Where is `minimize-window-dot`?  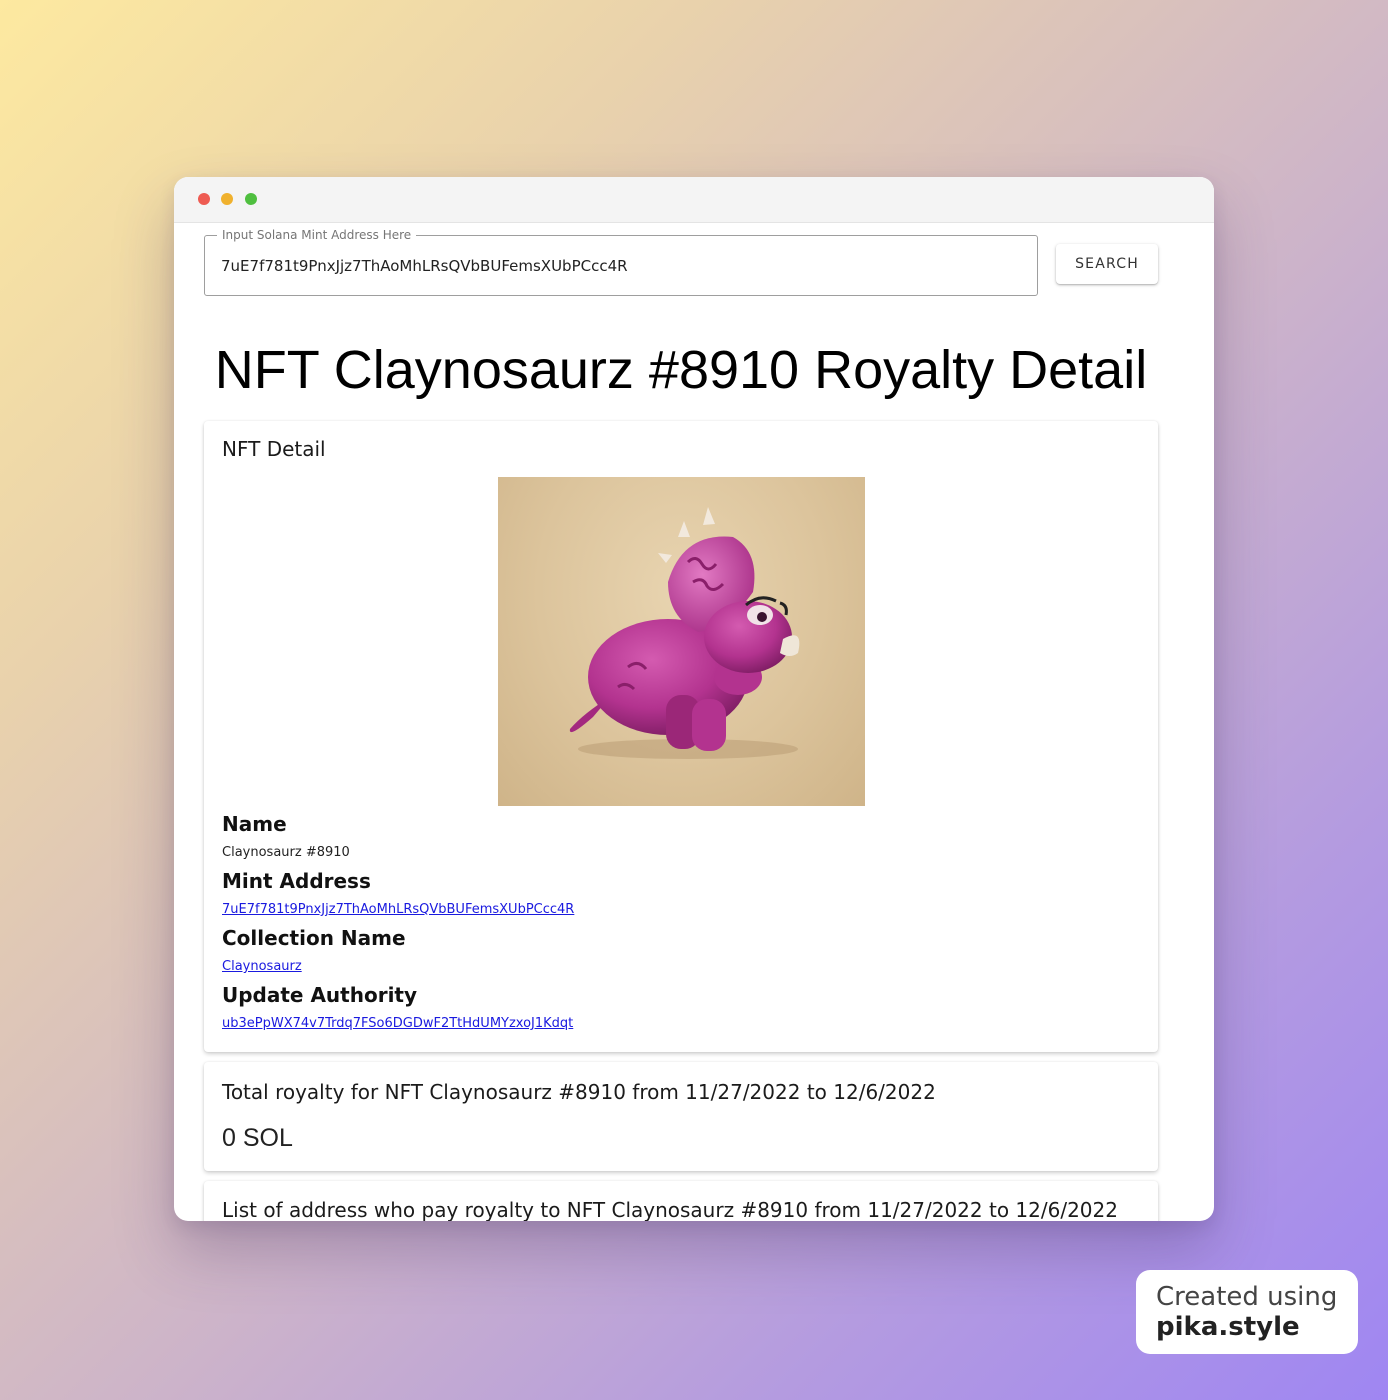
minimize-window-dot is located at coordinates (227, 199).